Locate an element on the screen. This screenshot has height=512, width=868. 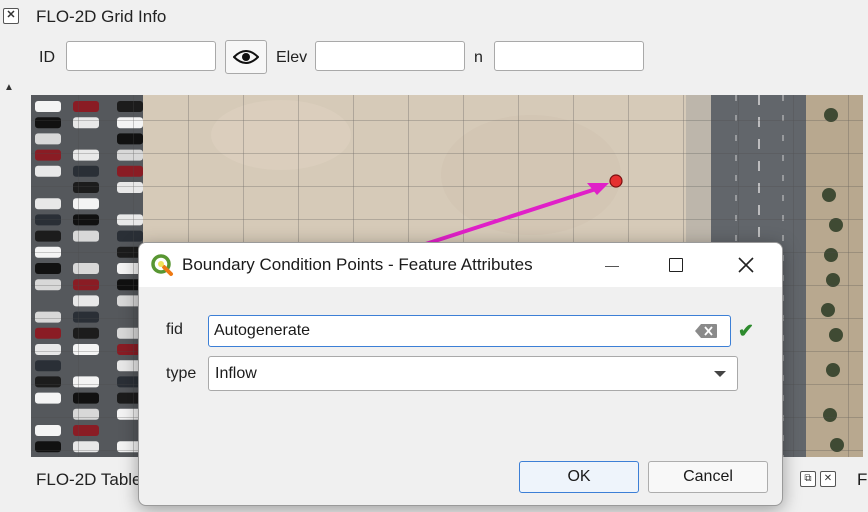
bottom-panel-title: FLO-2D Table is located at coordinates (89, 479).